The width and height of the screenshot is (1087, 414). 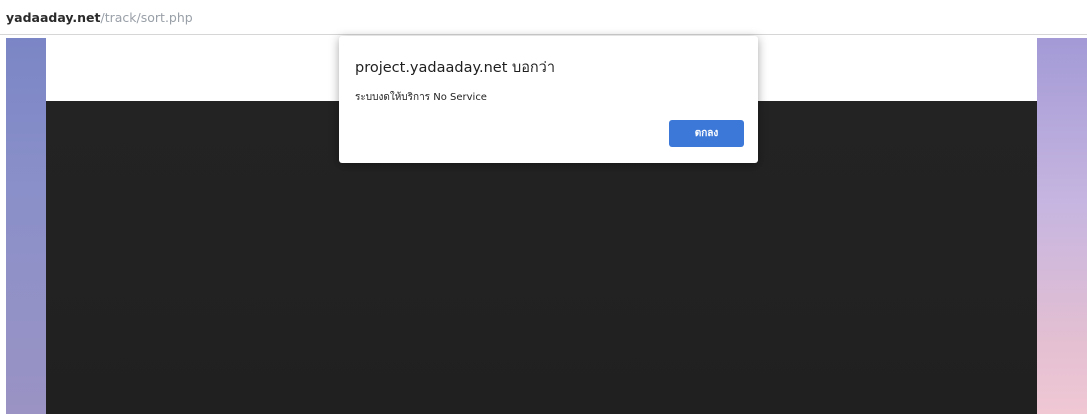 I want to click on alert-title: project.yadaaday.net บอกว่า, so click(x=455, y=68).